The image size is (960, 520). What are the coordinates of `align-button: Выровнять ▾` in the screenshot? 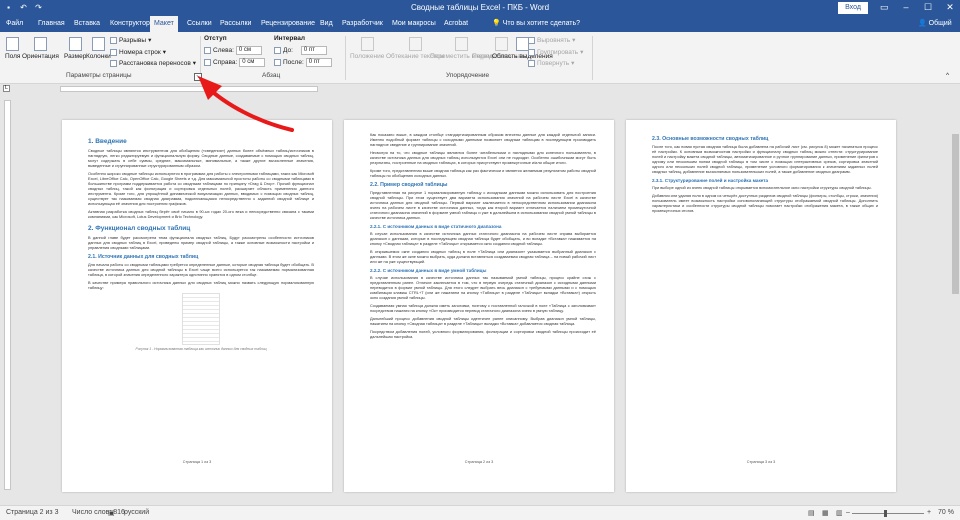 It's located at (551, 40).